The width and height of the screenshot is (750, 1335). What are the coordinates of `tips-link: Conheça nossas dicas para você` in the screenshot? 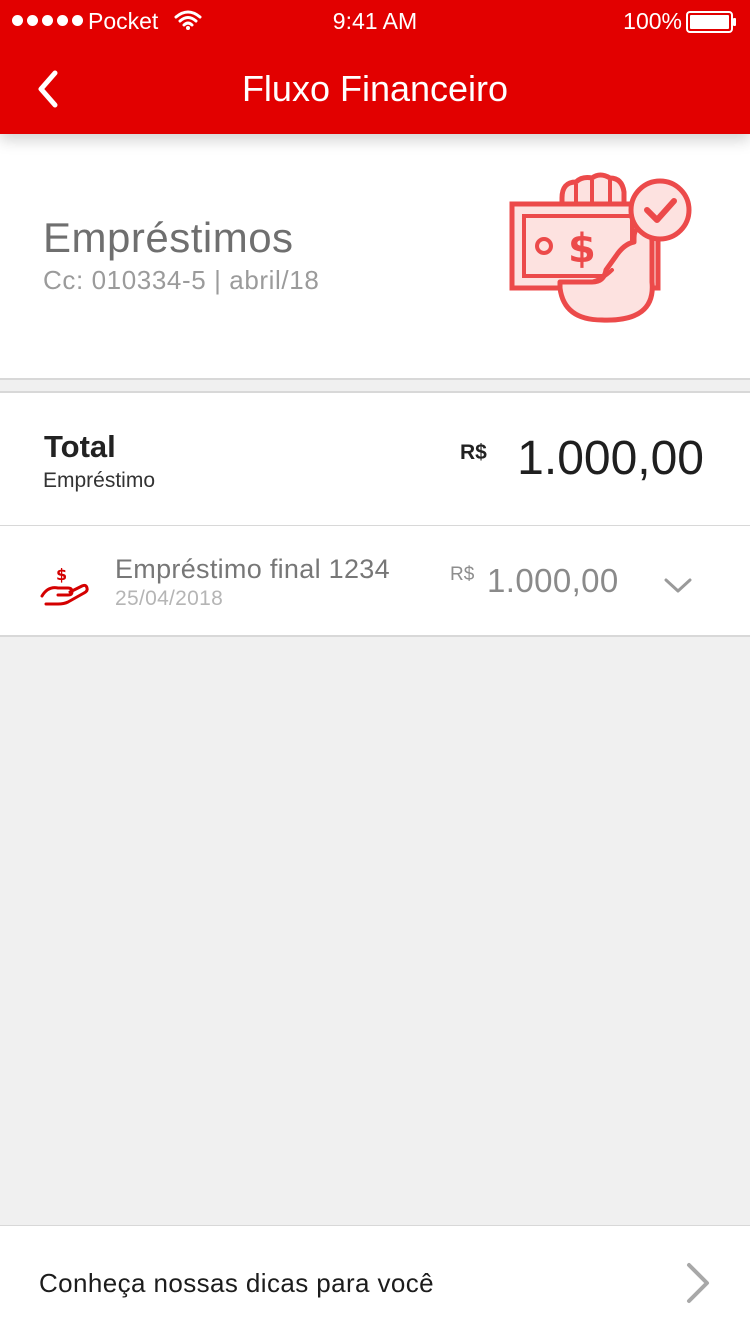 It's located at (375, 1280).